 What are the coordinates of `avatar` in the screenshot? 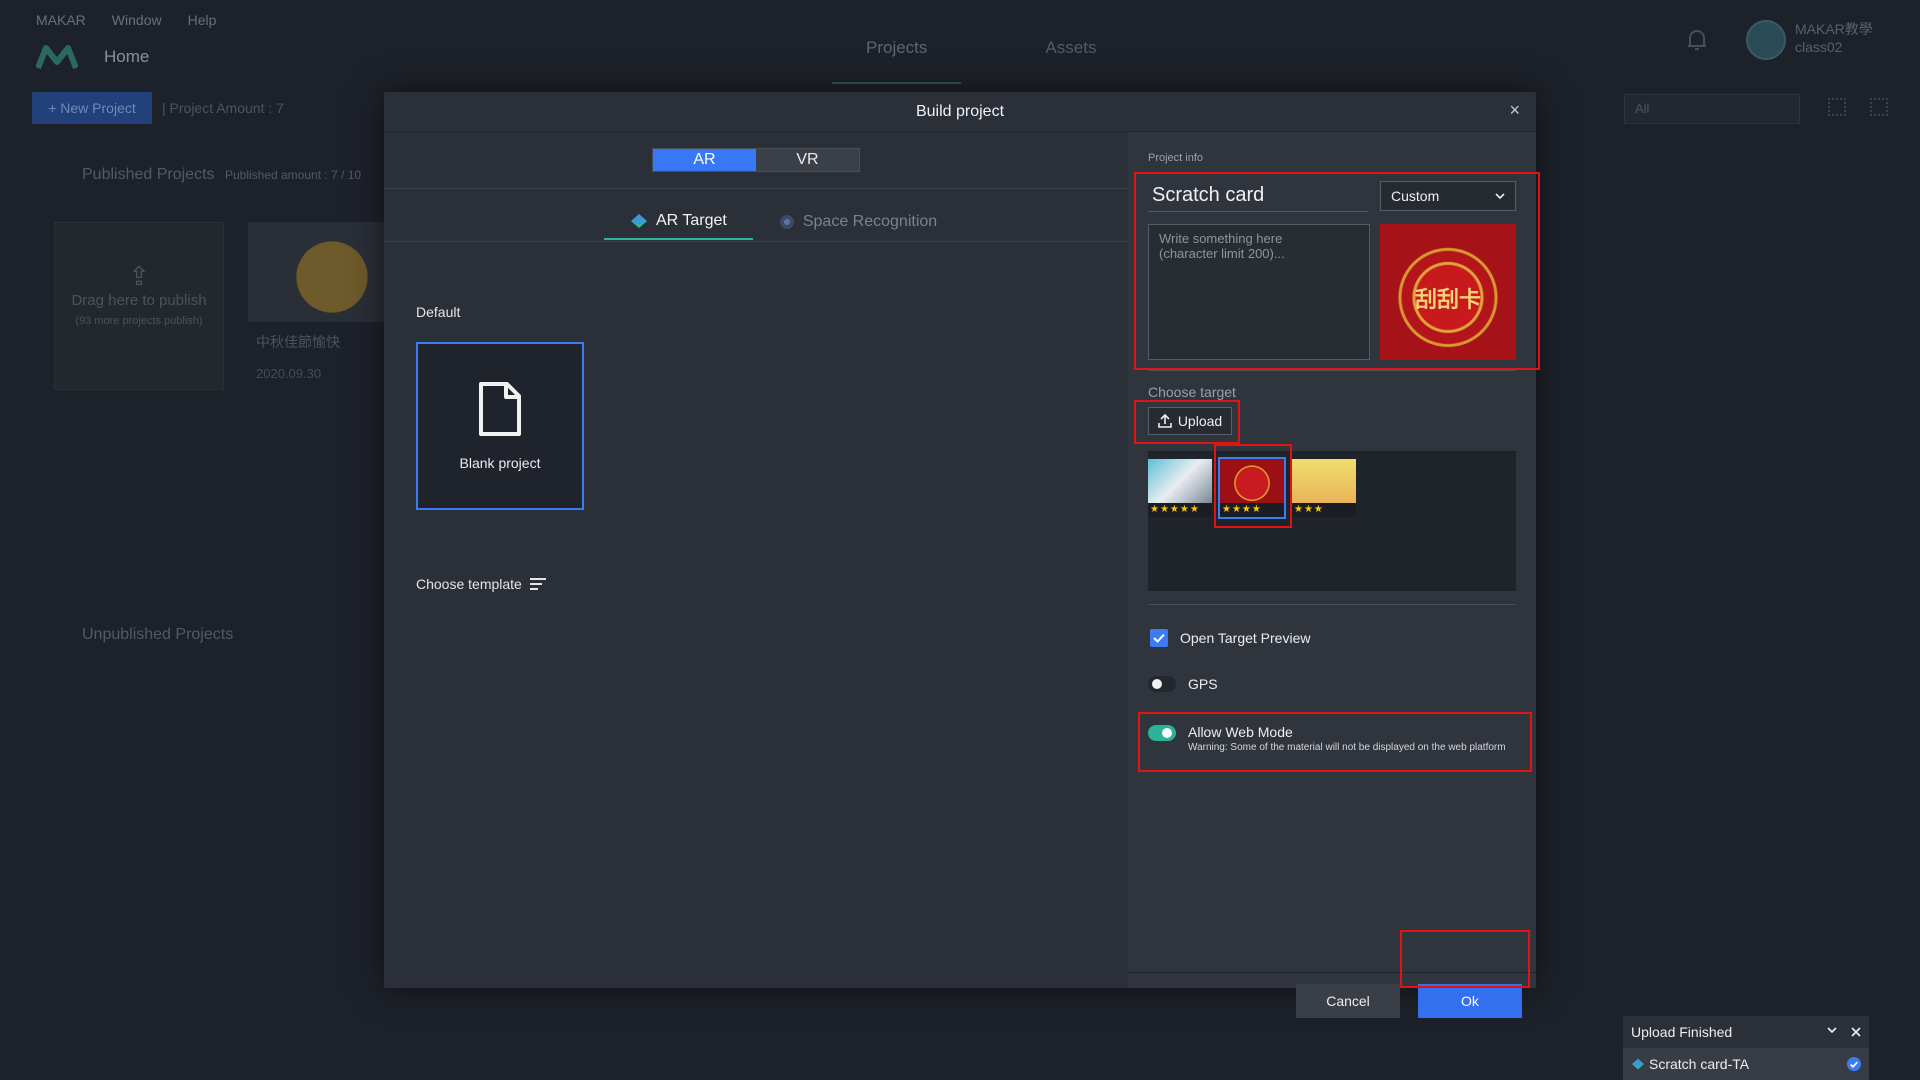 It's located at (1766, 40).